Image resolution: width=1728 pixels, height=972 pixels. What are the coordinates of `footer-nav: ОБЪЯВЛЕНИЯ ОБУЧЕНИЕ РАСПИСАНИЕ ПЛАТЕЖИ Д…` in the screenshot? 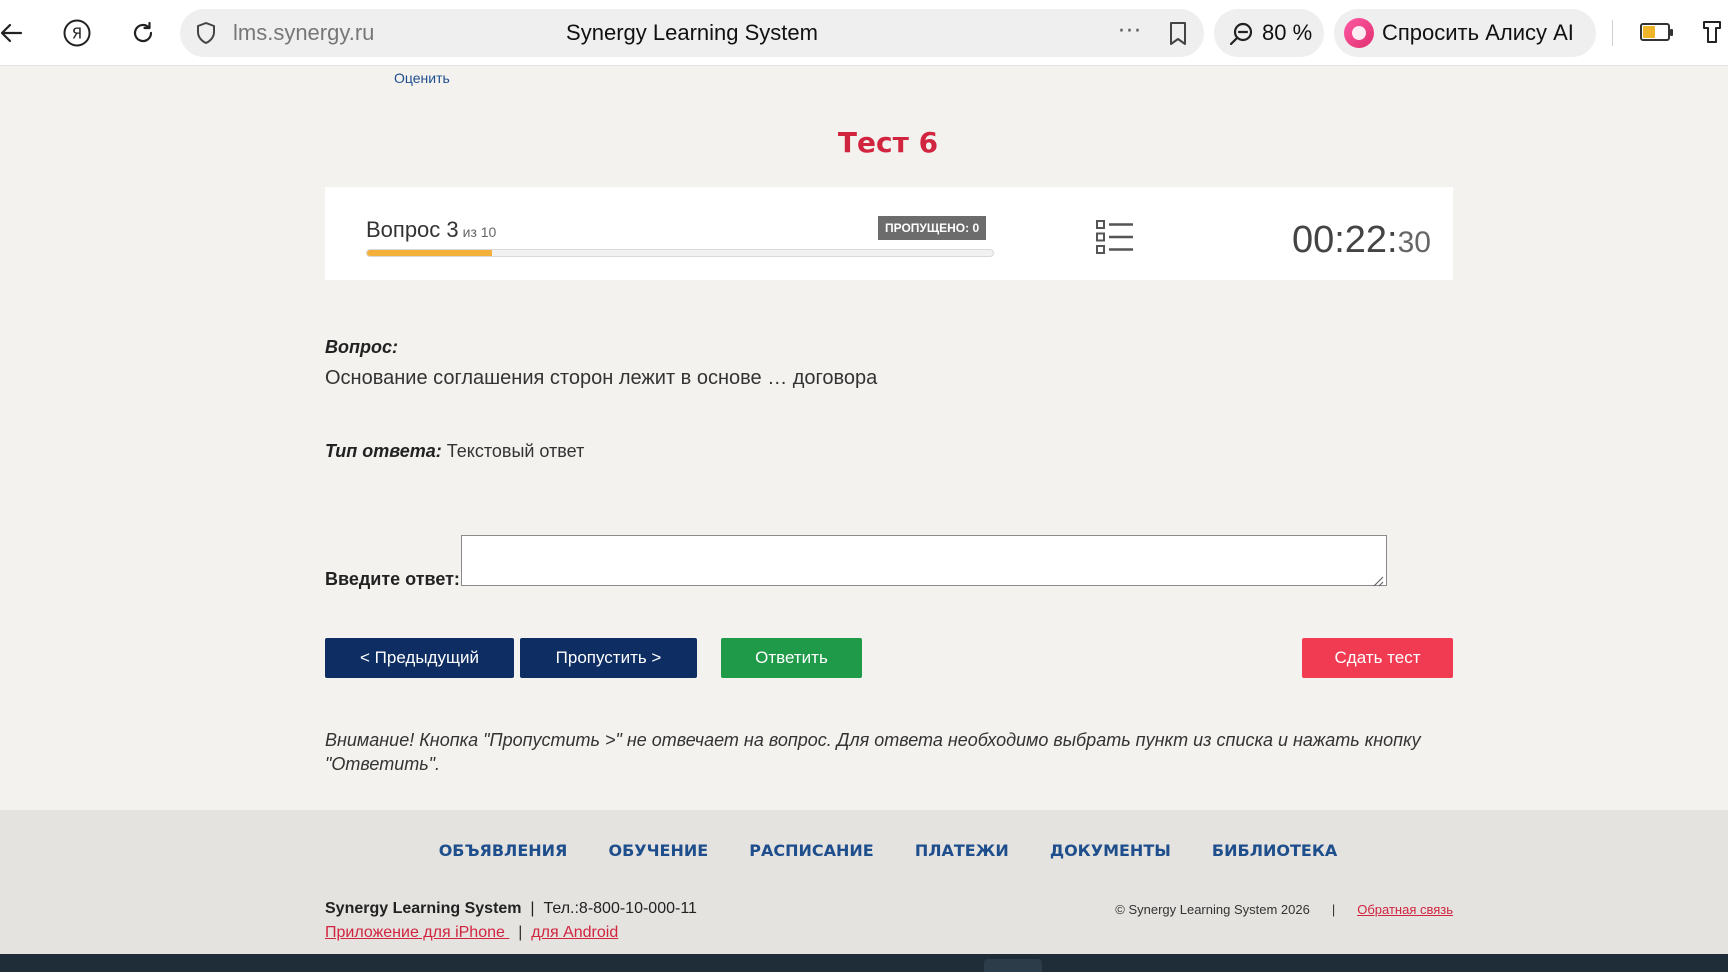 It's located at (864, 850).